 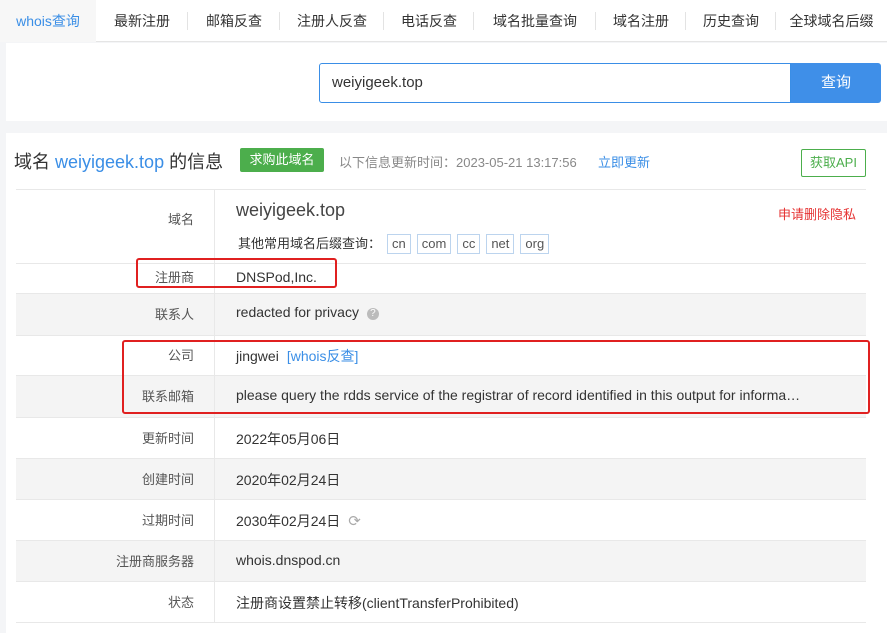 What do you see at coordinates (234, 21) in the screenshot?
I see `tab-email-reverse: 邮箱反查` at bounding box center [234, 21].